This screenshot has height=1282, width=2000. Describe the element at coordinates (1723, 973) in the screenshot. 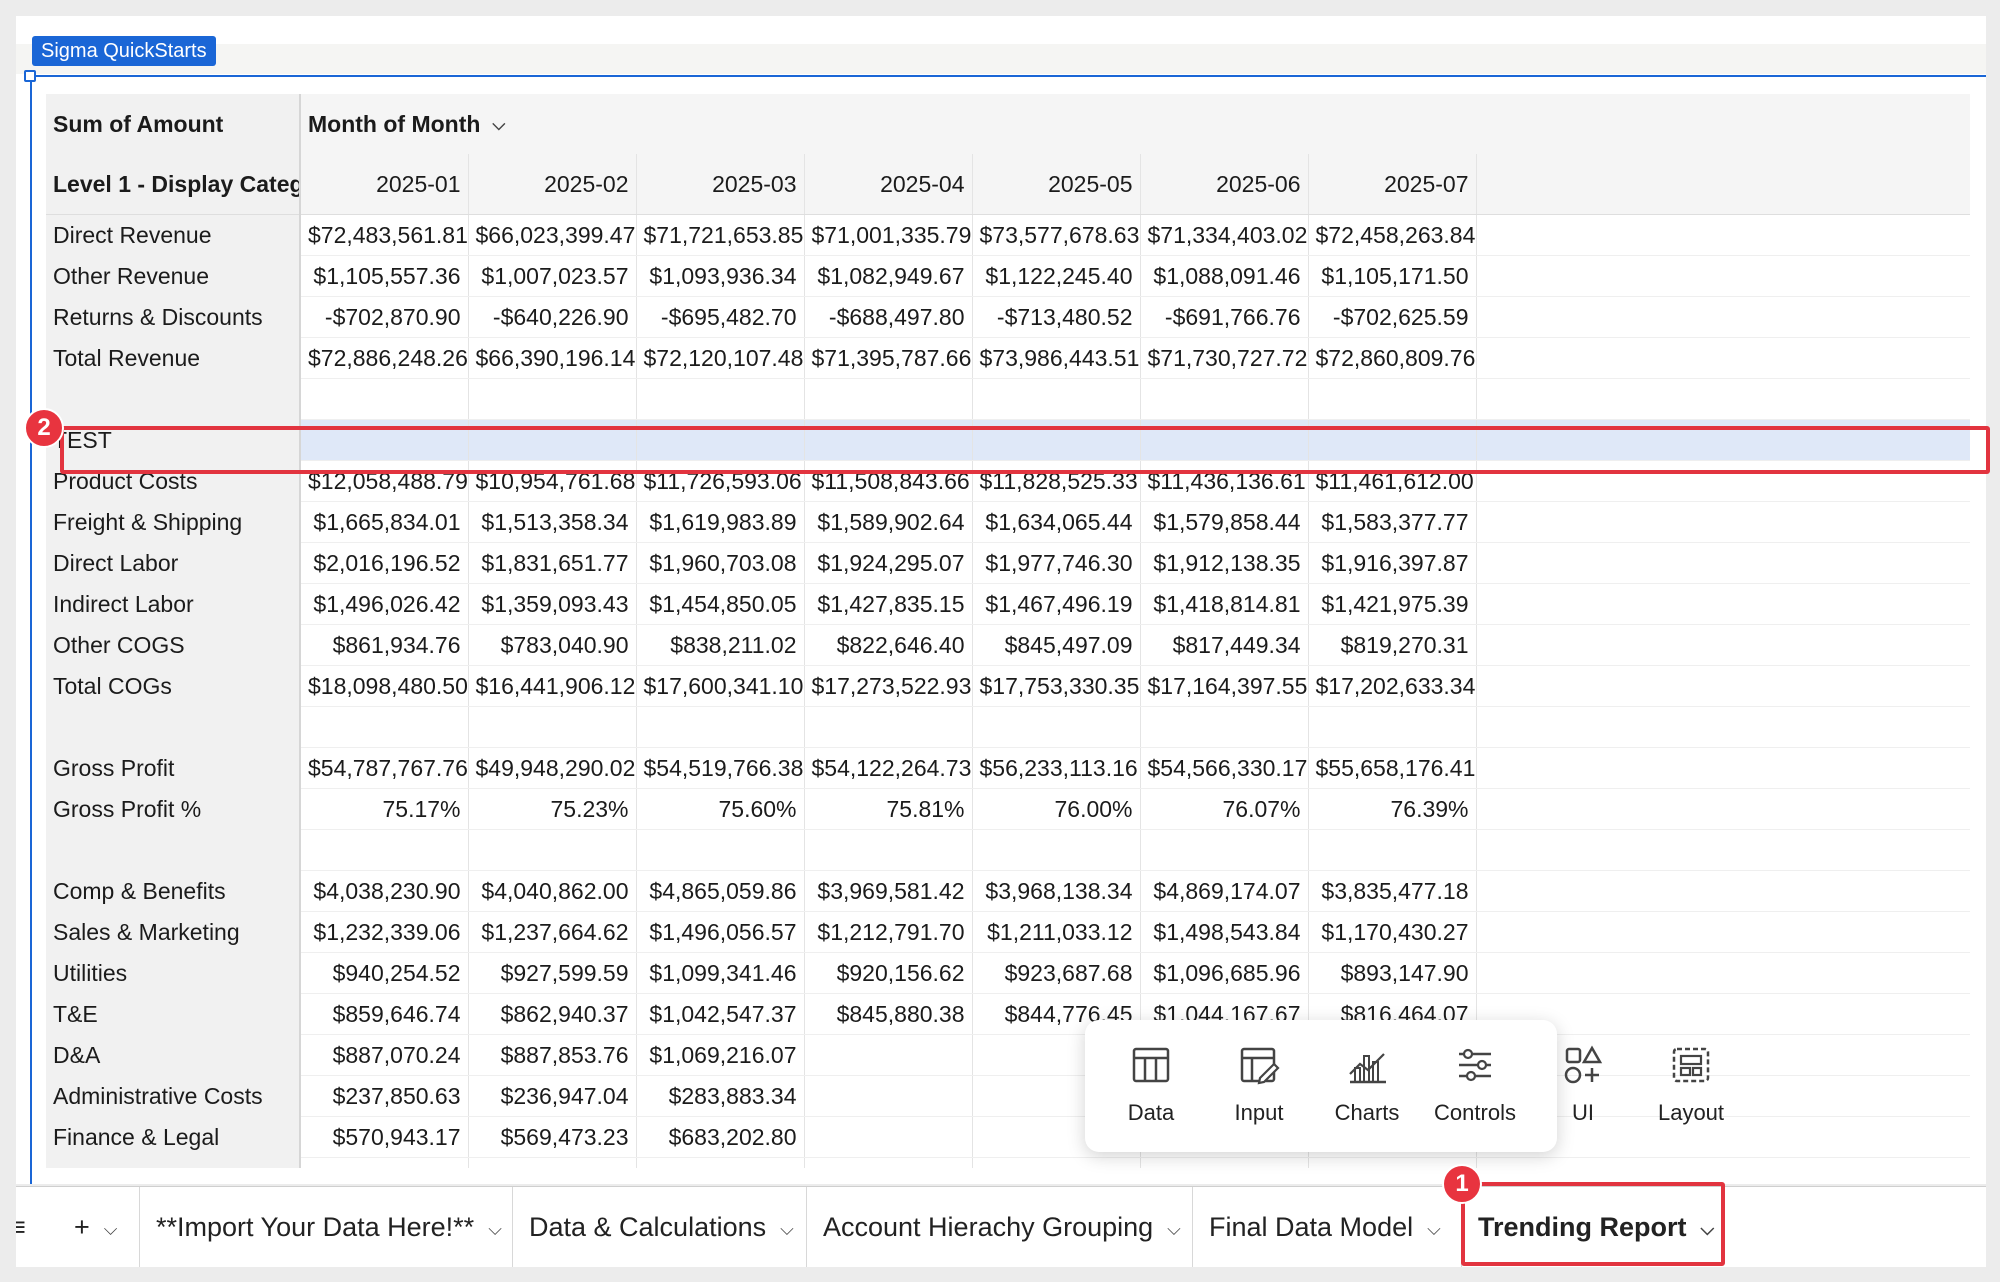

I see `value-cell: $1,0` at that location.